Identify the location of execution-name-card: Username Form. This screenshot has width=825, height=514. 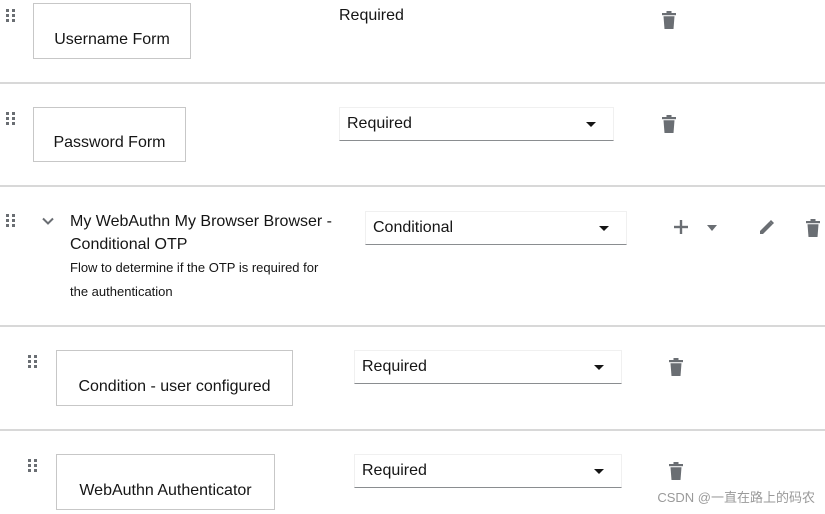
(112, 31).